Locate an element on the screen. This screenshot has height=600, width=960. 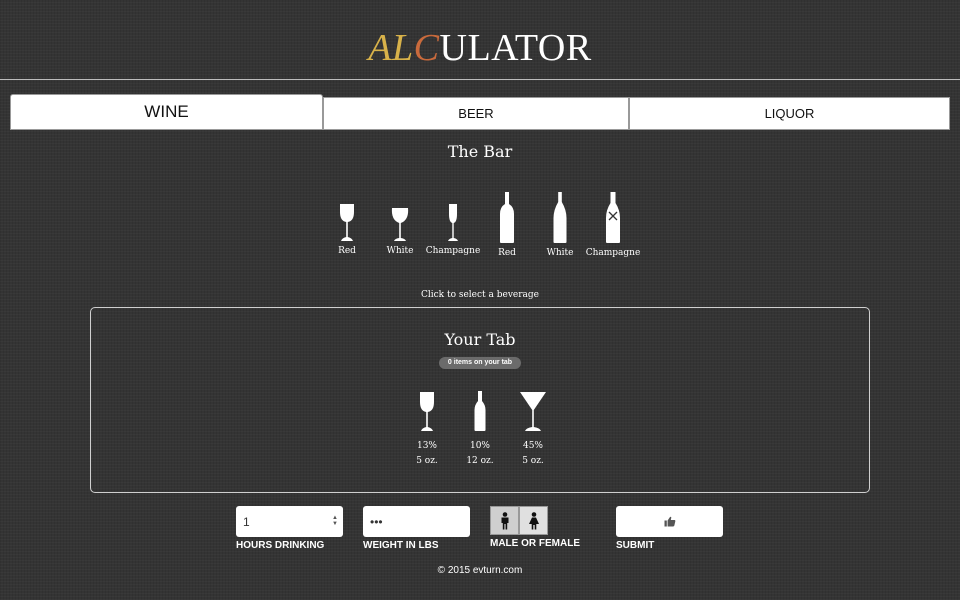
champagne-flute-icon is located at coordinates (453, 222).